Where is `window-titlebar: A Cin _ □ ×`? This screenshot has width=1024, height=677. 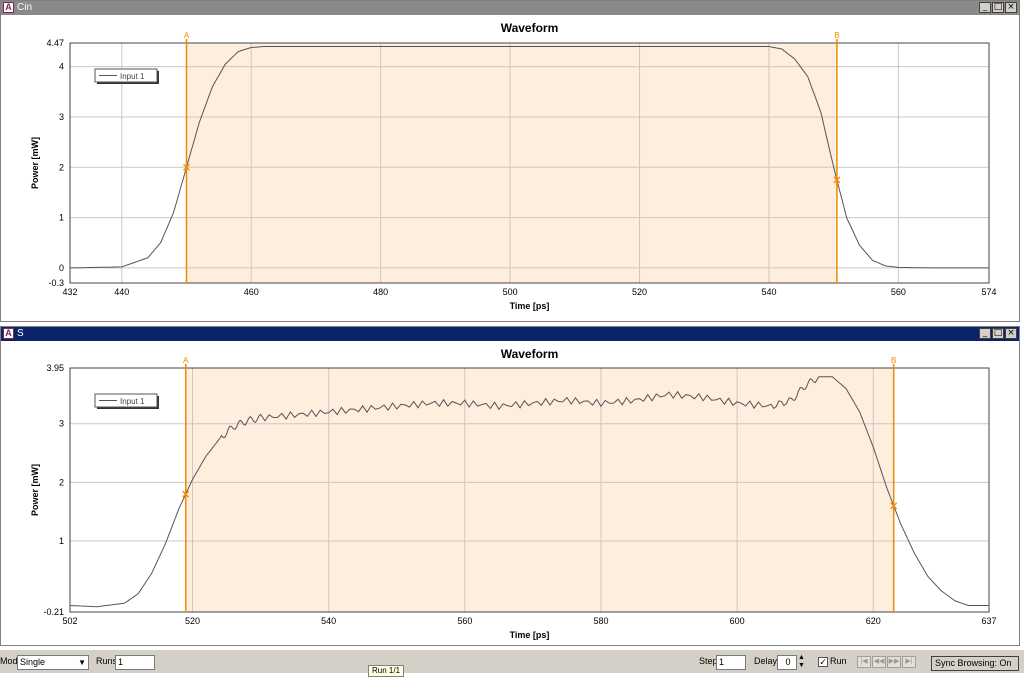 window-titlebar: A Cin _ □ × is located at coordinates (510, 8).